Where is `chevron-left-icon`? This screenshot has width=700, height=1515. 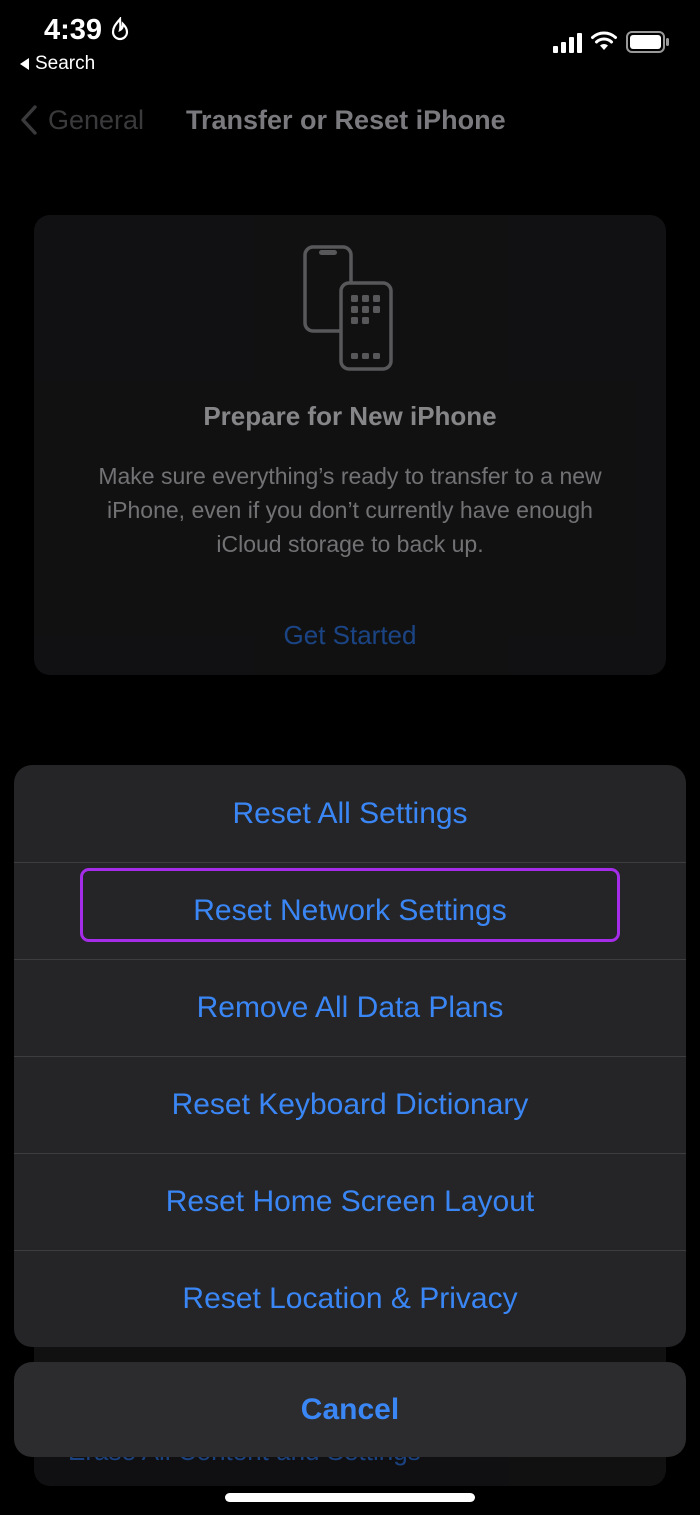 chevron-left-icon is located at coordinates (29, 120).